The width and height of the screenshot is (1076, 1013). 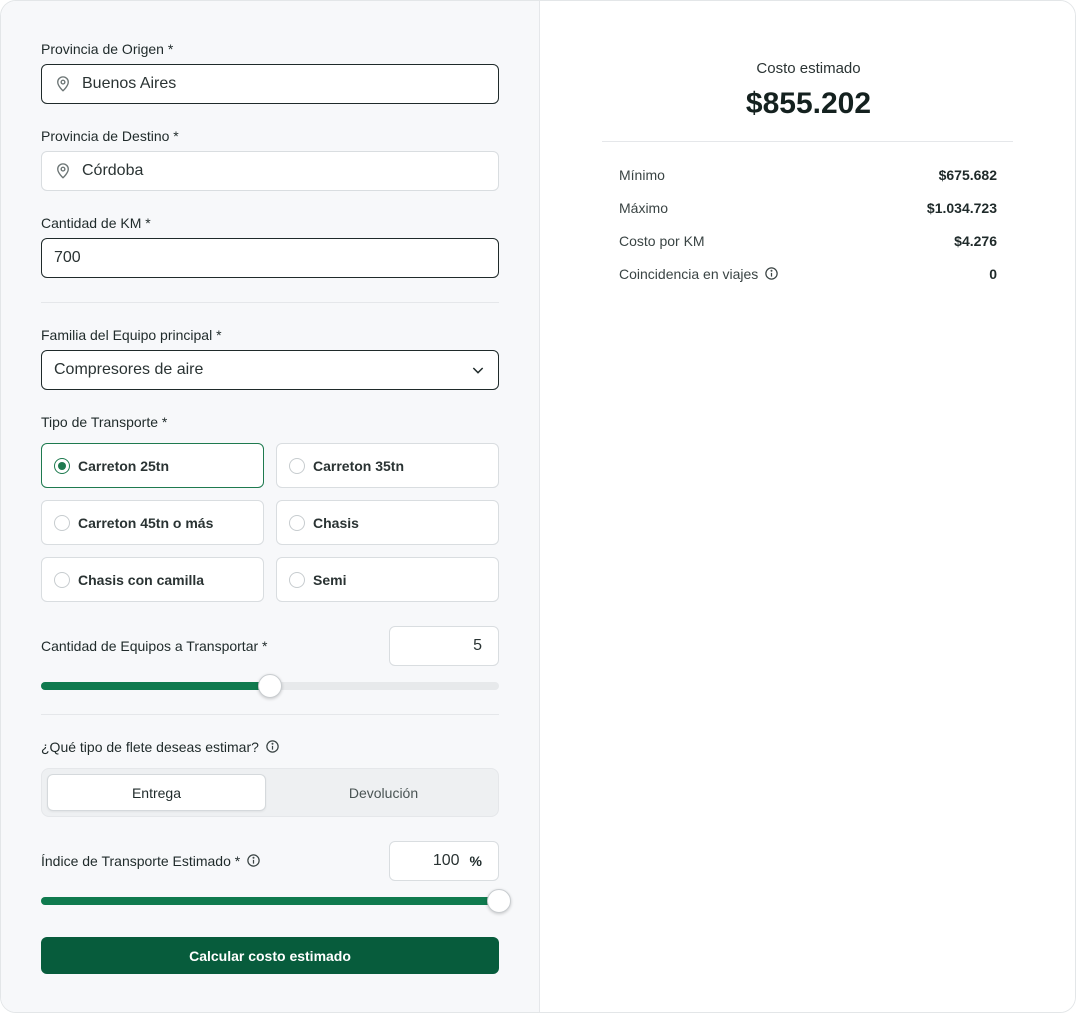 What do you see at coordinates (807, 141) in the screenshot?
I see `result-divider` at bounding box center [807, 141].